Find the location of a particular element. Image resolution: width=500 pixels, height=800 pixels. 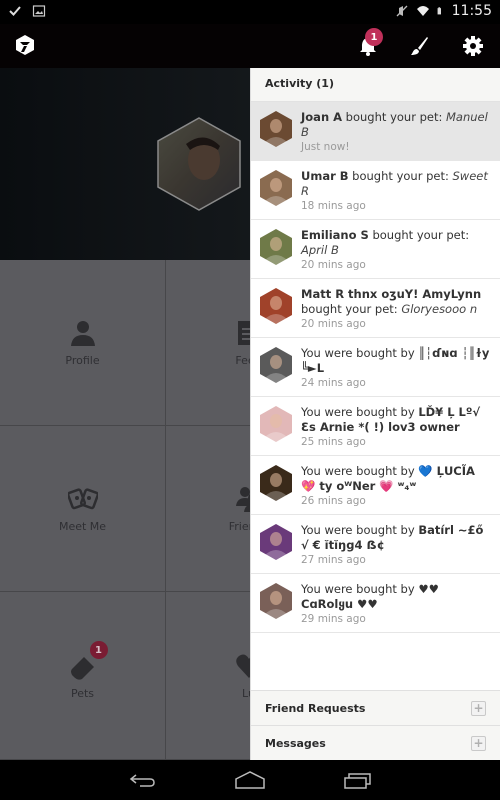

activity-time: Just now! is located at coordinates (325, 147).